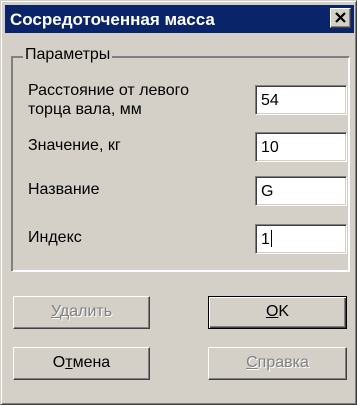 This screenshot has height=405, width=357. I want to click on help-label-rest: правка, so click(283, 362).